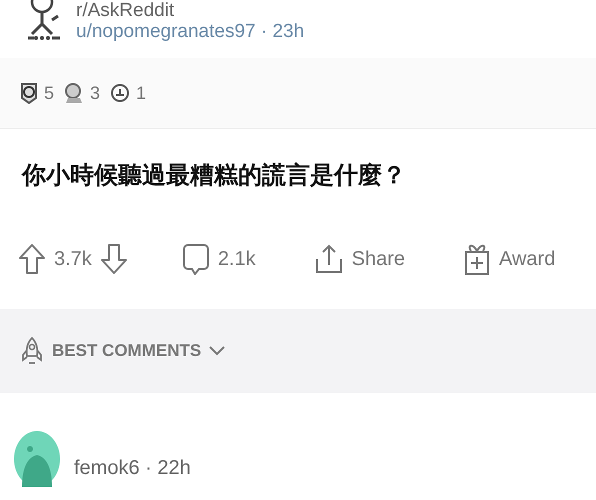  What do you see at coordinates (190, 11) in the screenshot?
I see `subreddit-name: r/AskReddit` at bounding box center [190, 11].